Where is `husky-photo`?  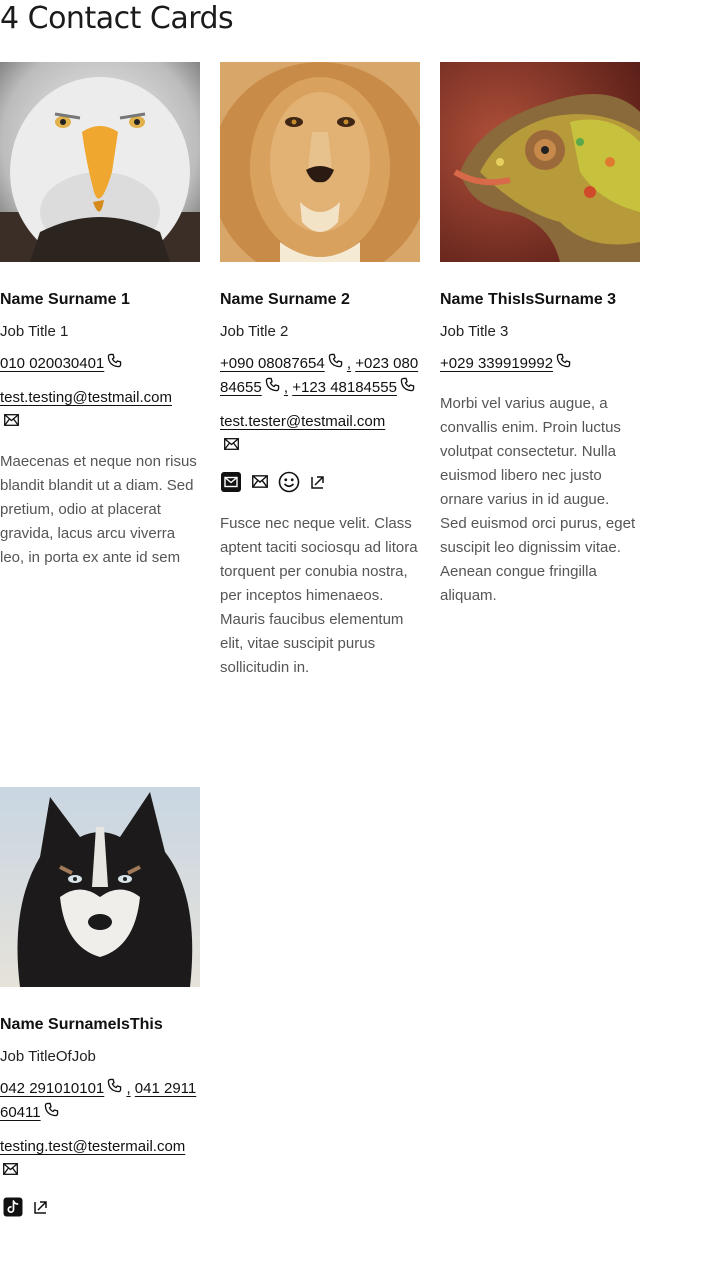
husky-photo is located at coordinates (100, 887).